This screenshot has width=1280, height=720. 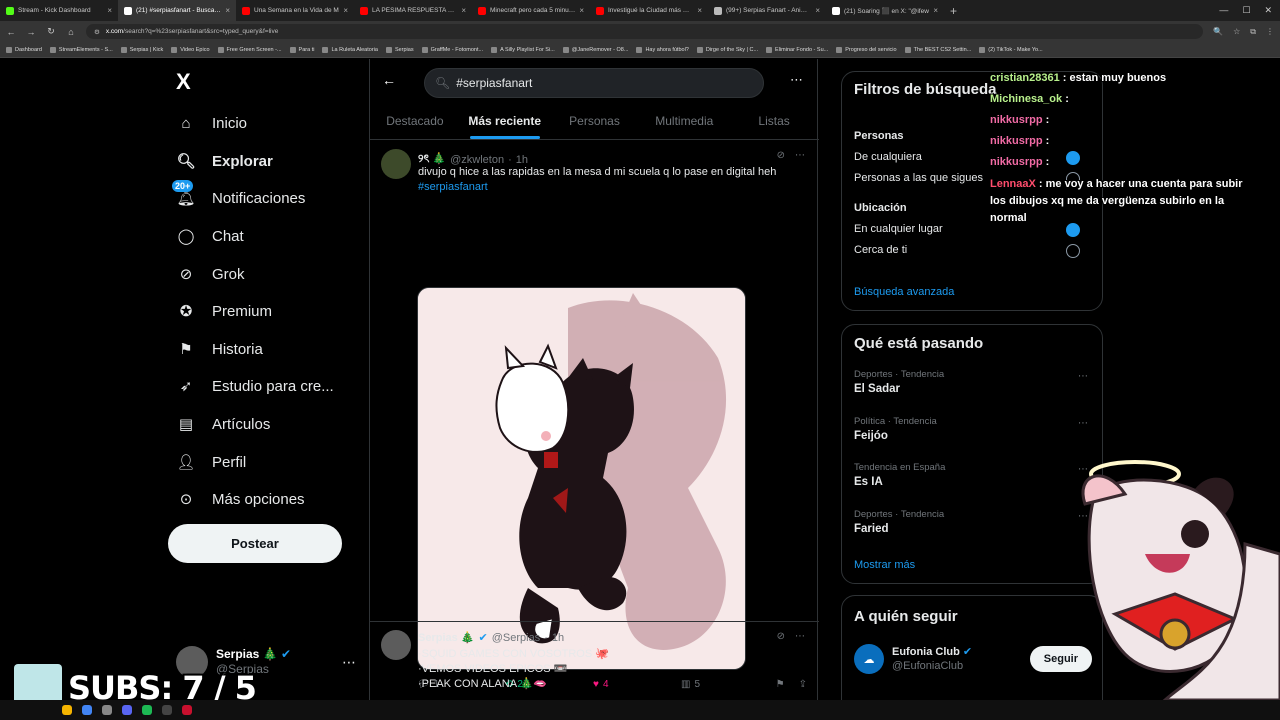 I want to click on tab-destacado: Destacado, so click(x=415, y=123).